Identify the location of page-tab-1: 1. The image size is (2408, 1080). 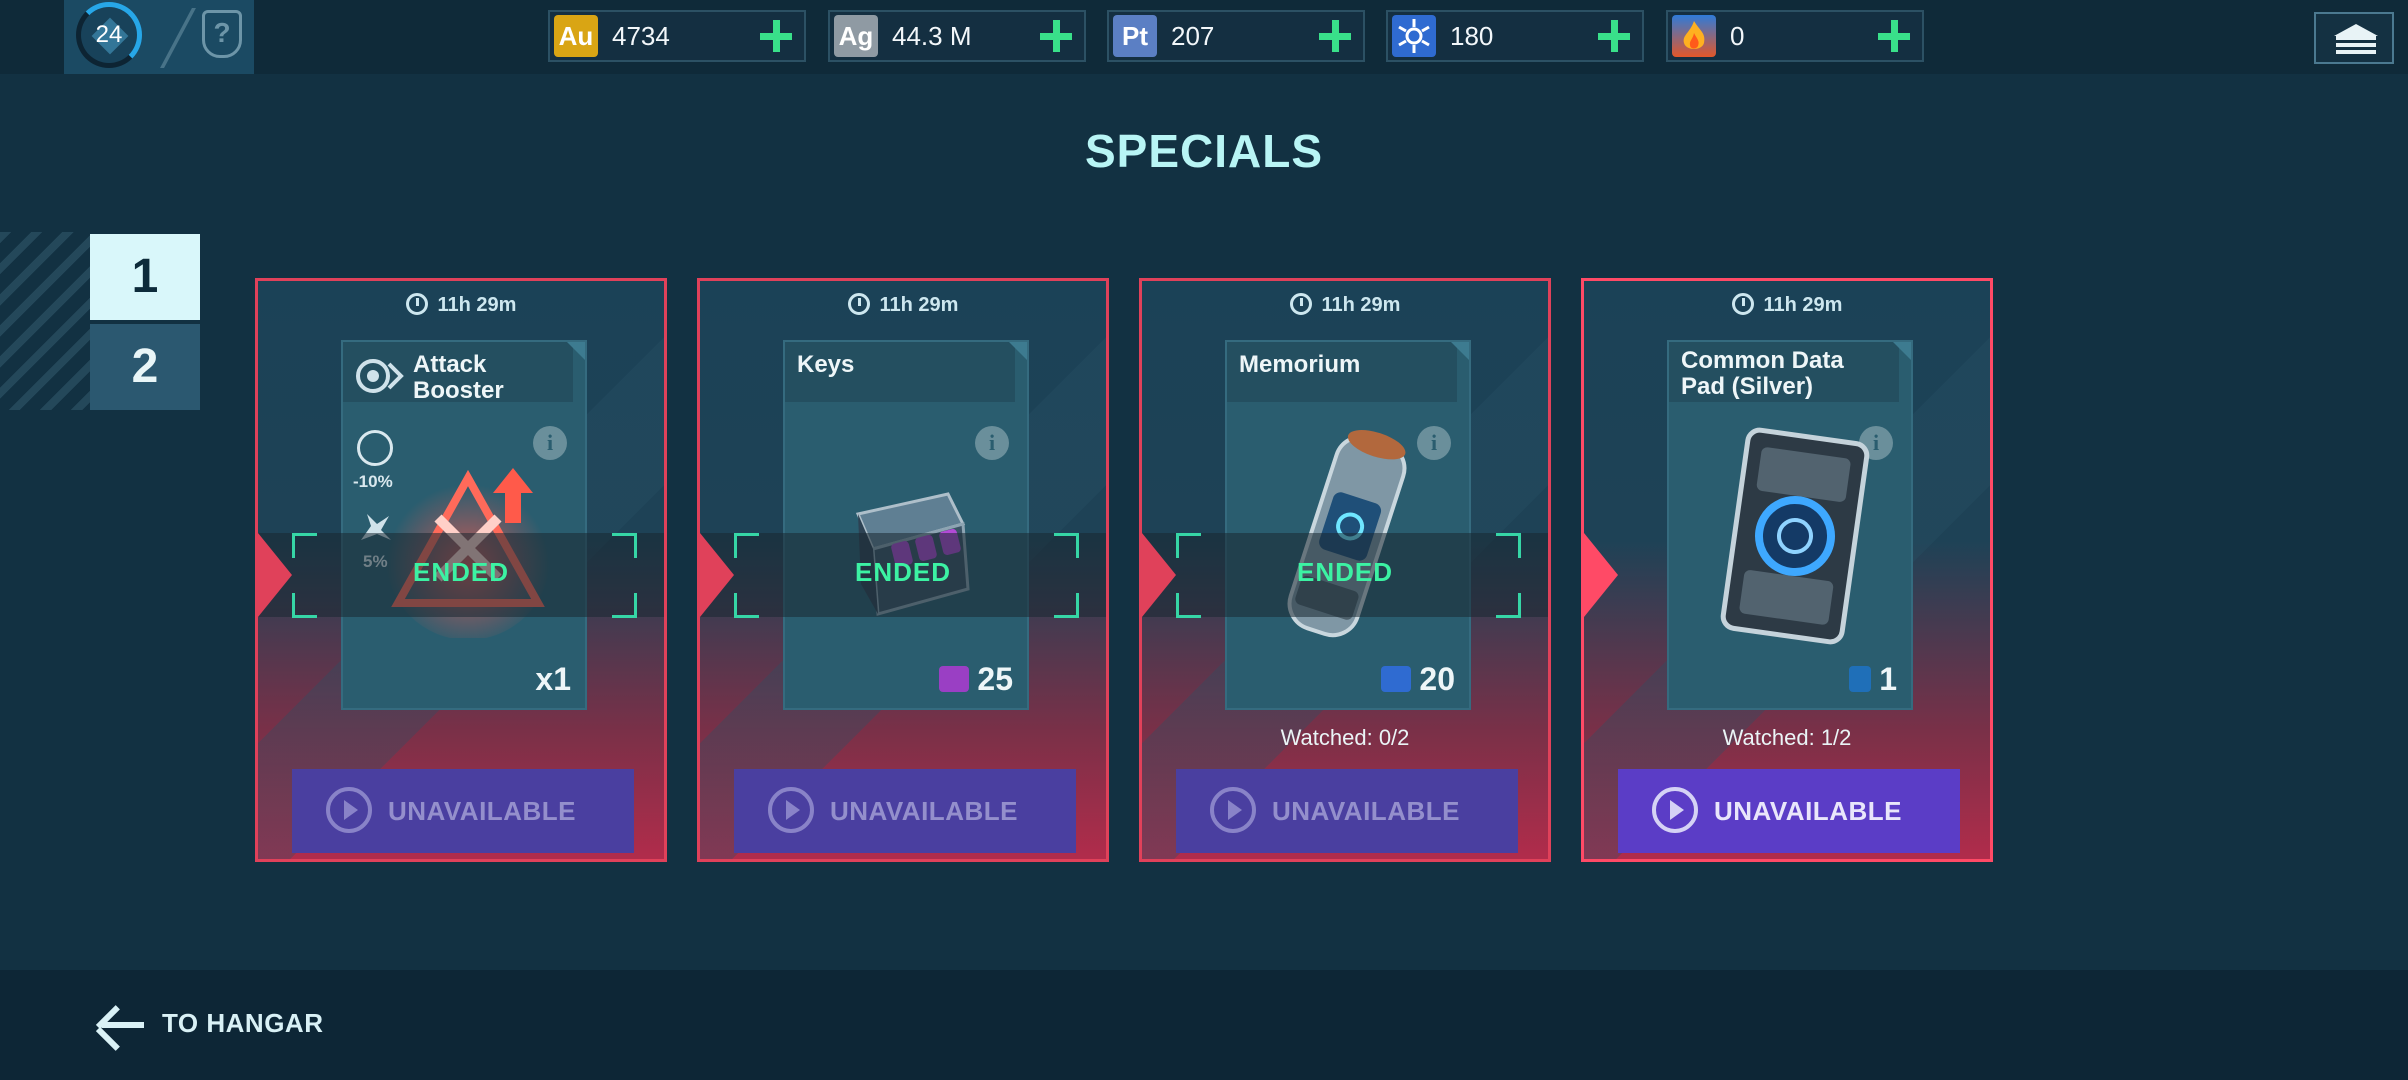
(145, 277).